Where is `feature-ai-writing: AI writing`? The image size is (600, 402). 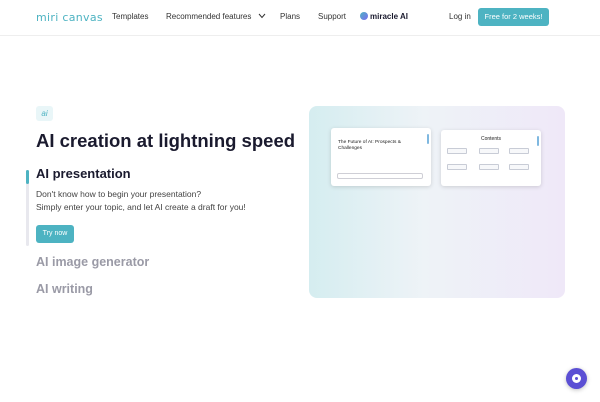 feature-ai-writing: AI writing is located at coordinates (64, 289).